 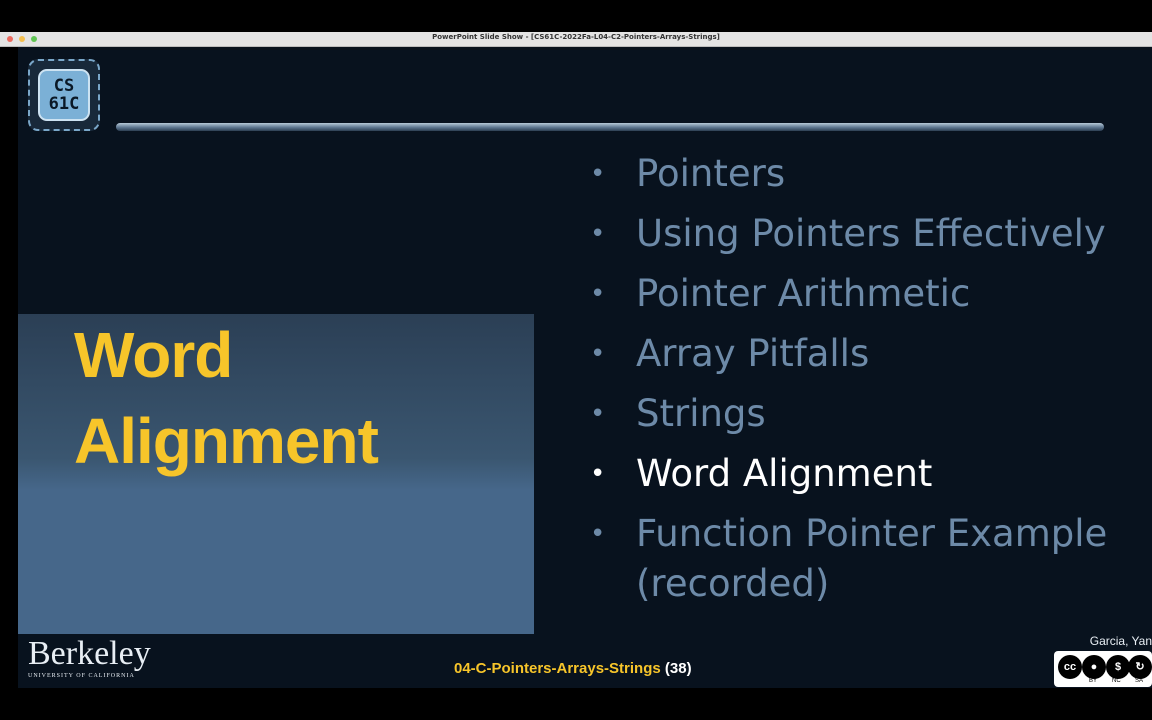 What do you see at coordinates (711, 173) in the screenshot?
I see `agenda-item-label: Pointers` at bounding box center [711, 173].